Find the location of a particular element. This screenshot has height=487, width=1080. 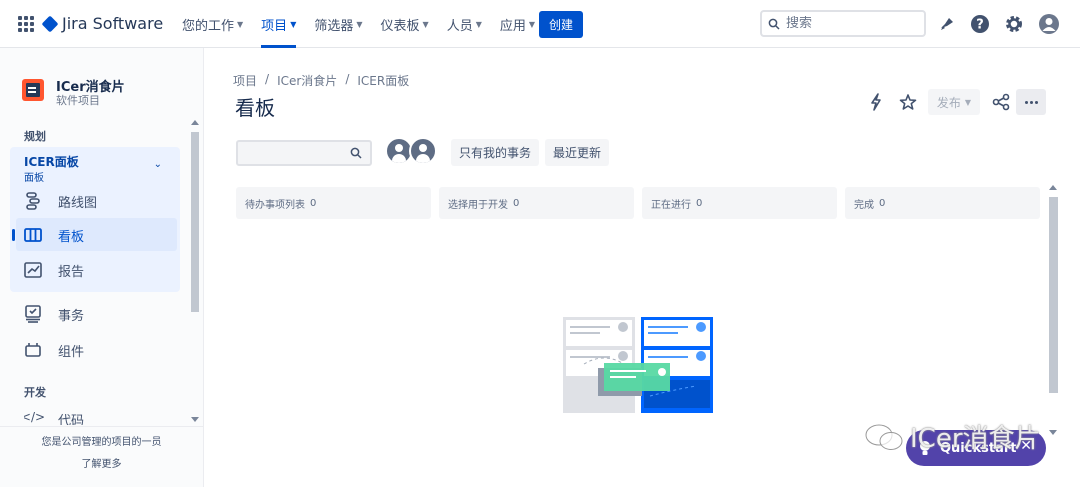

reports-chart-icon is located at coordinates (33, 270).